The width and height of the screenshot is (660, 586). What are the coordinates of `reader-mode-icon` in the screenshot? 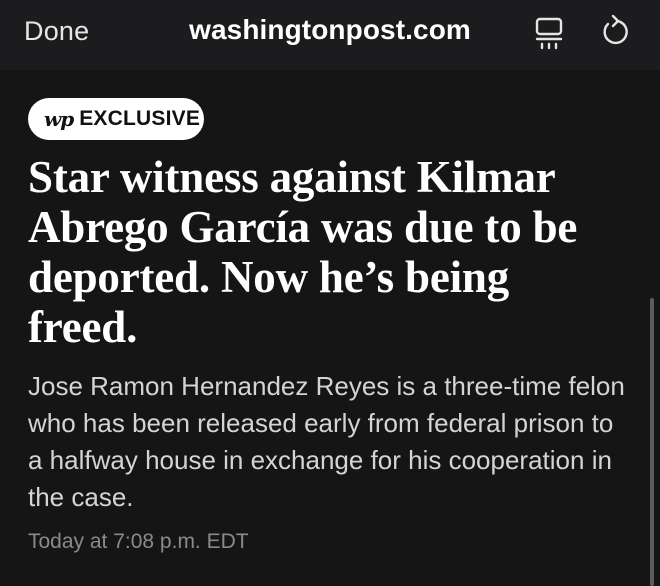 It's located at (549, 33).